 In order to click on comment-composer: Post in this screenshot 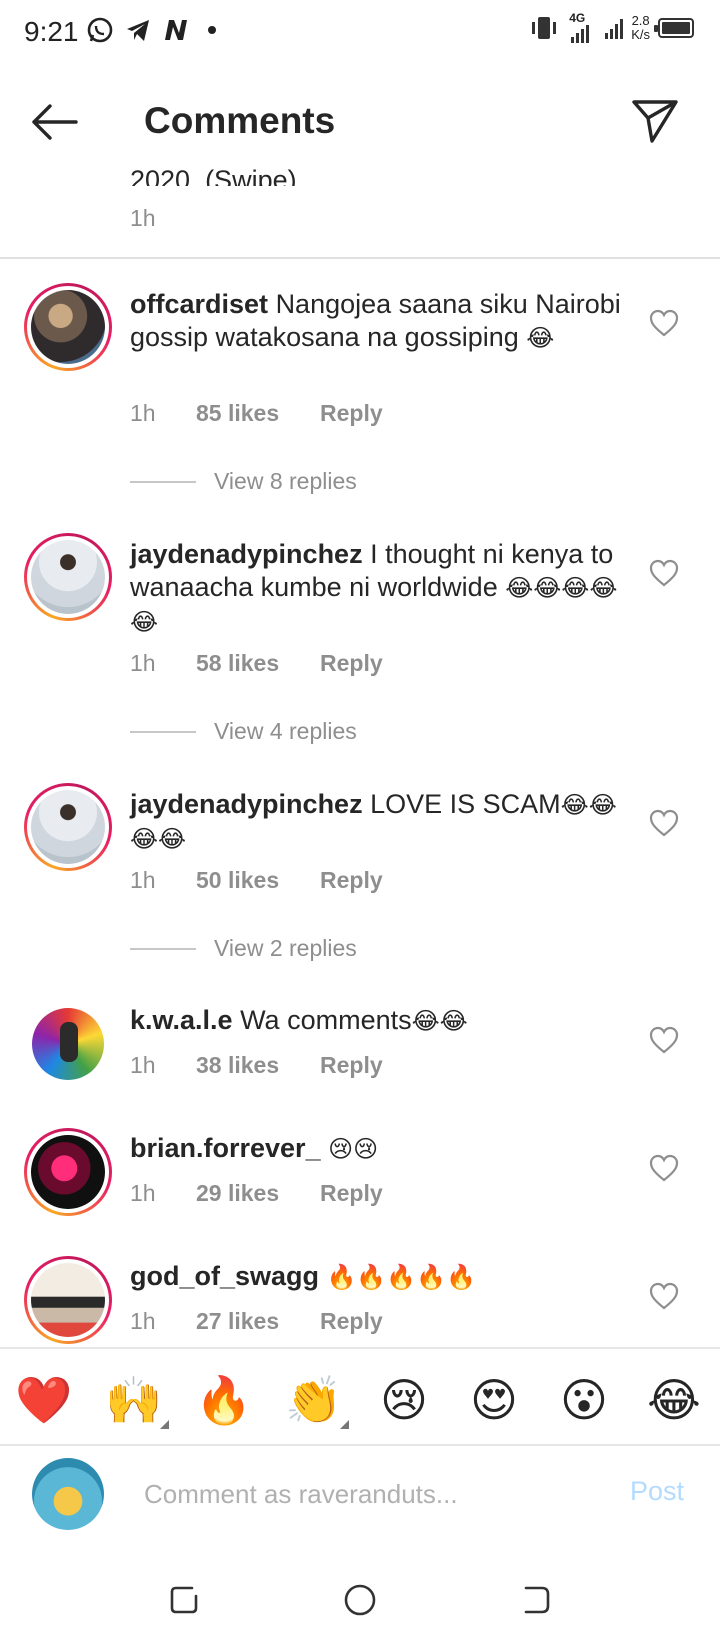, I will do `click(360, 1502)`.